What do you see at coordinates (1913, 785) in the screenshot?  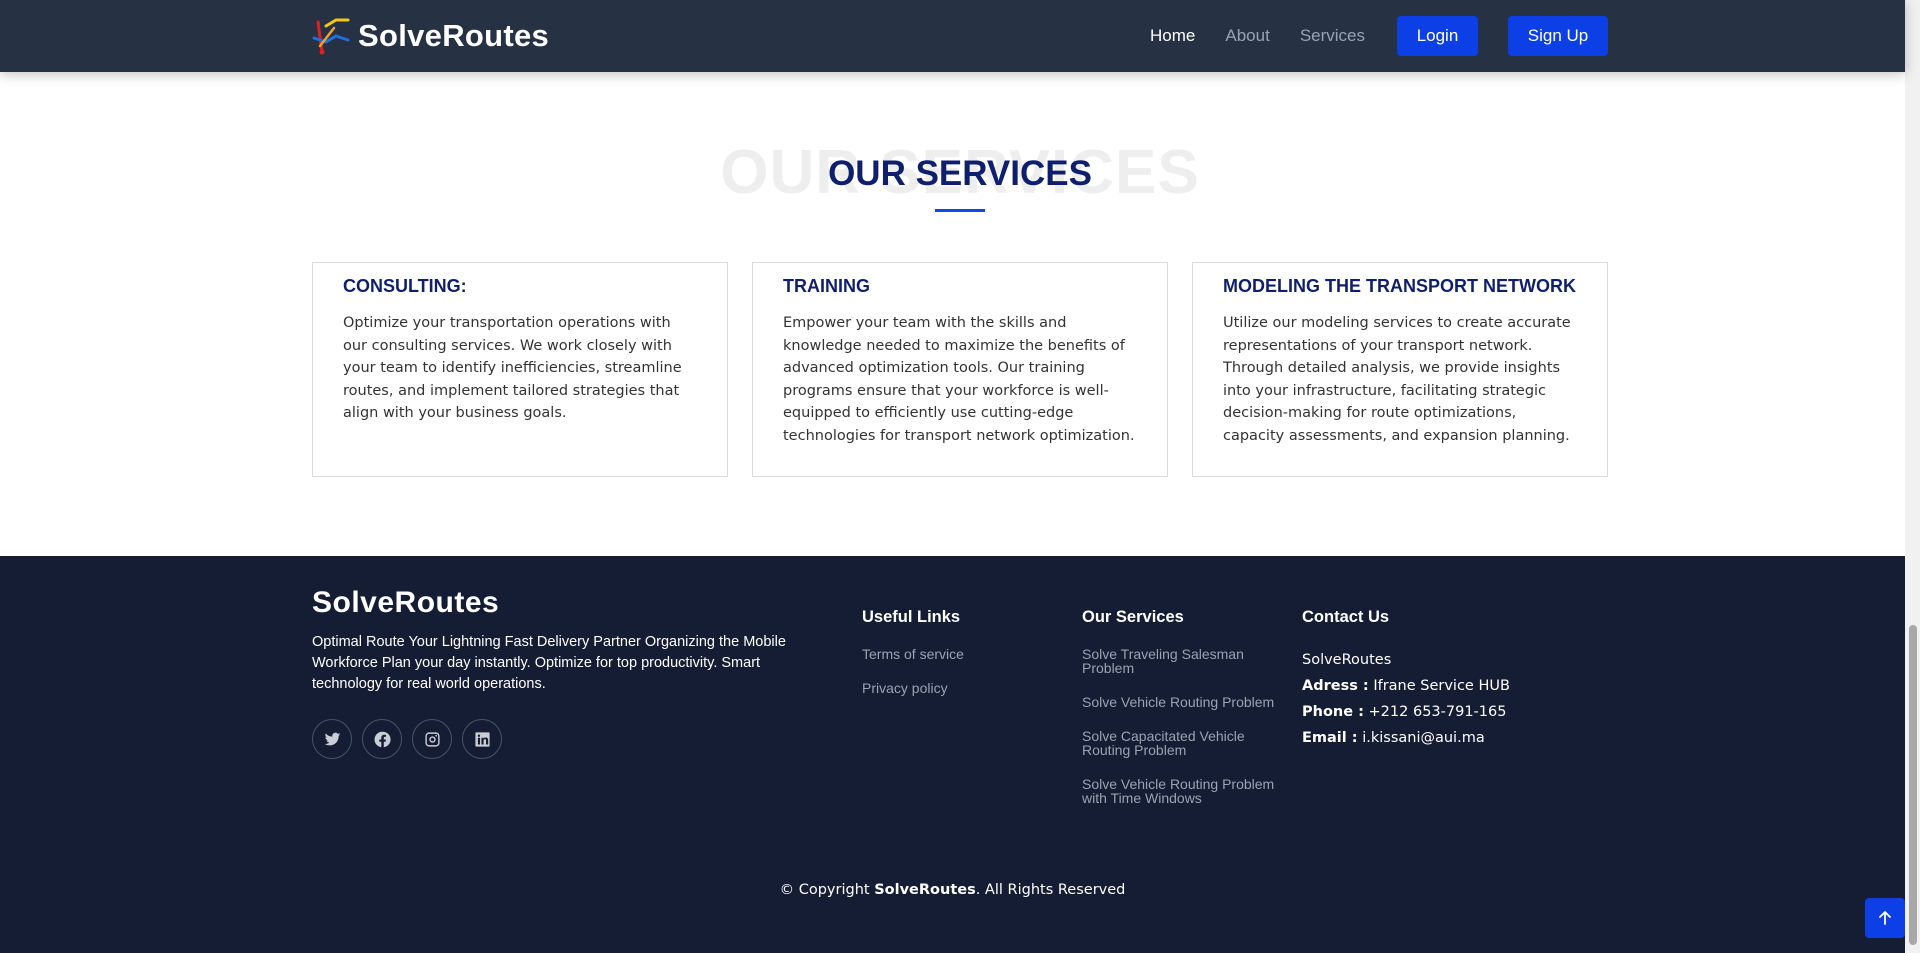 I see `scrollbar-thumb` at bounding box center [1913, 785].